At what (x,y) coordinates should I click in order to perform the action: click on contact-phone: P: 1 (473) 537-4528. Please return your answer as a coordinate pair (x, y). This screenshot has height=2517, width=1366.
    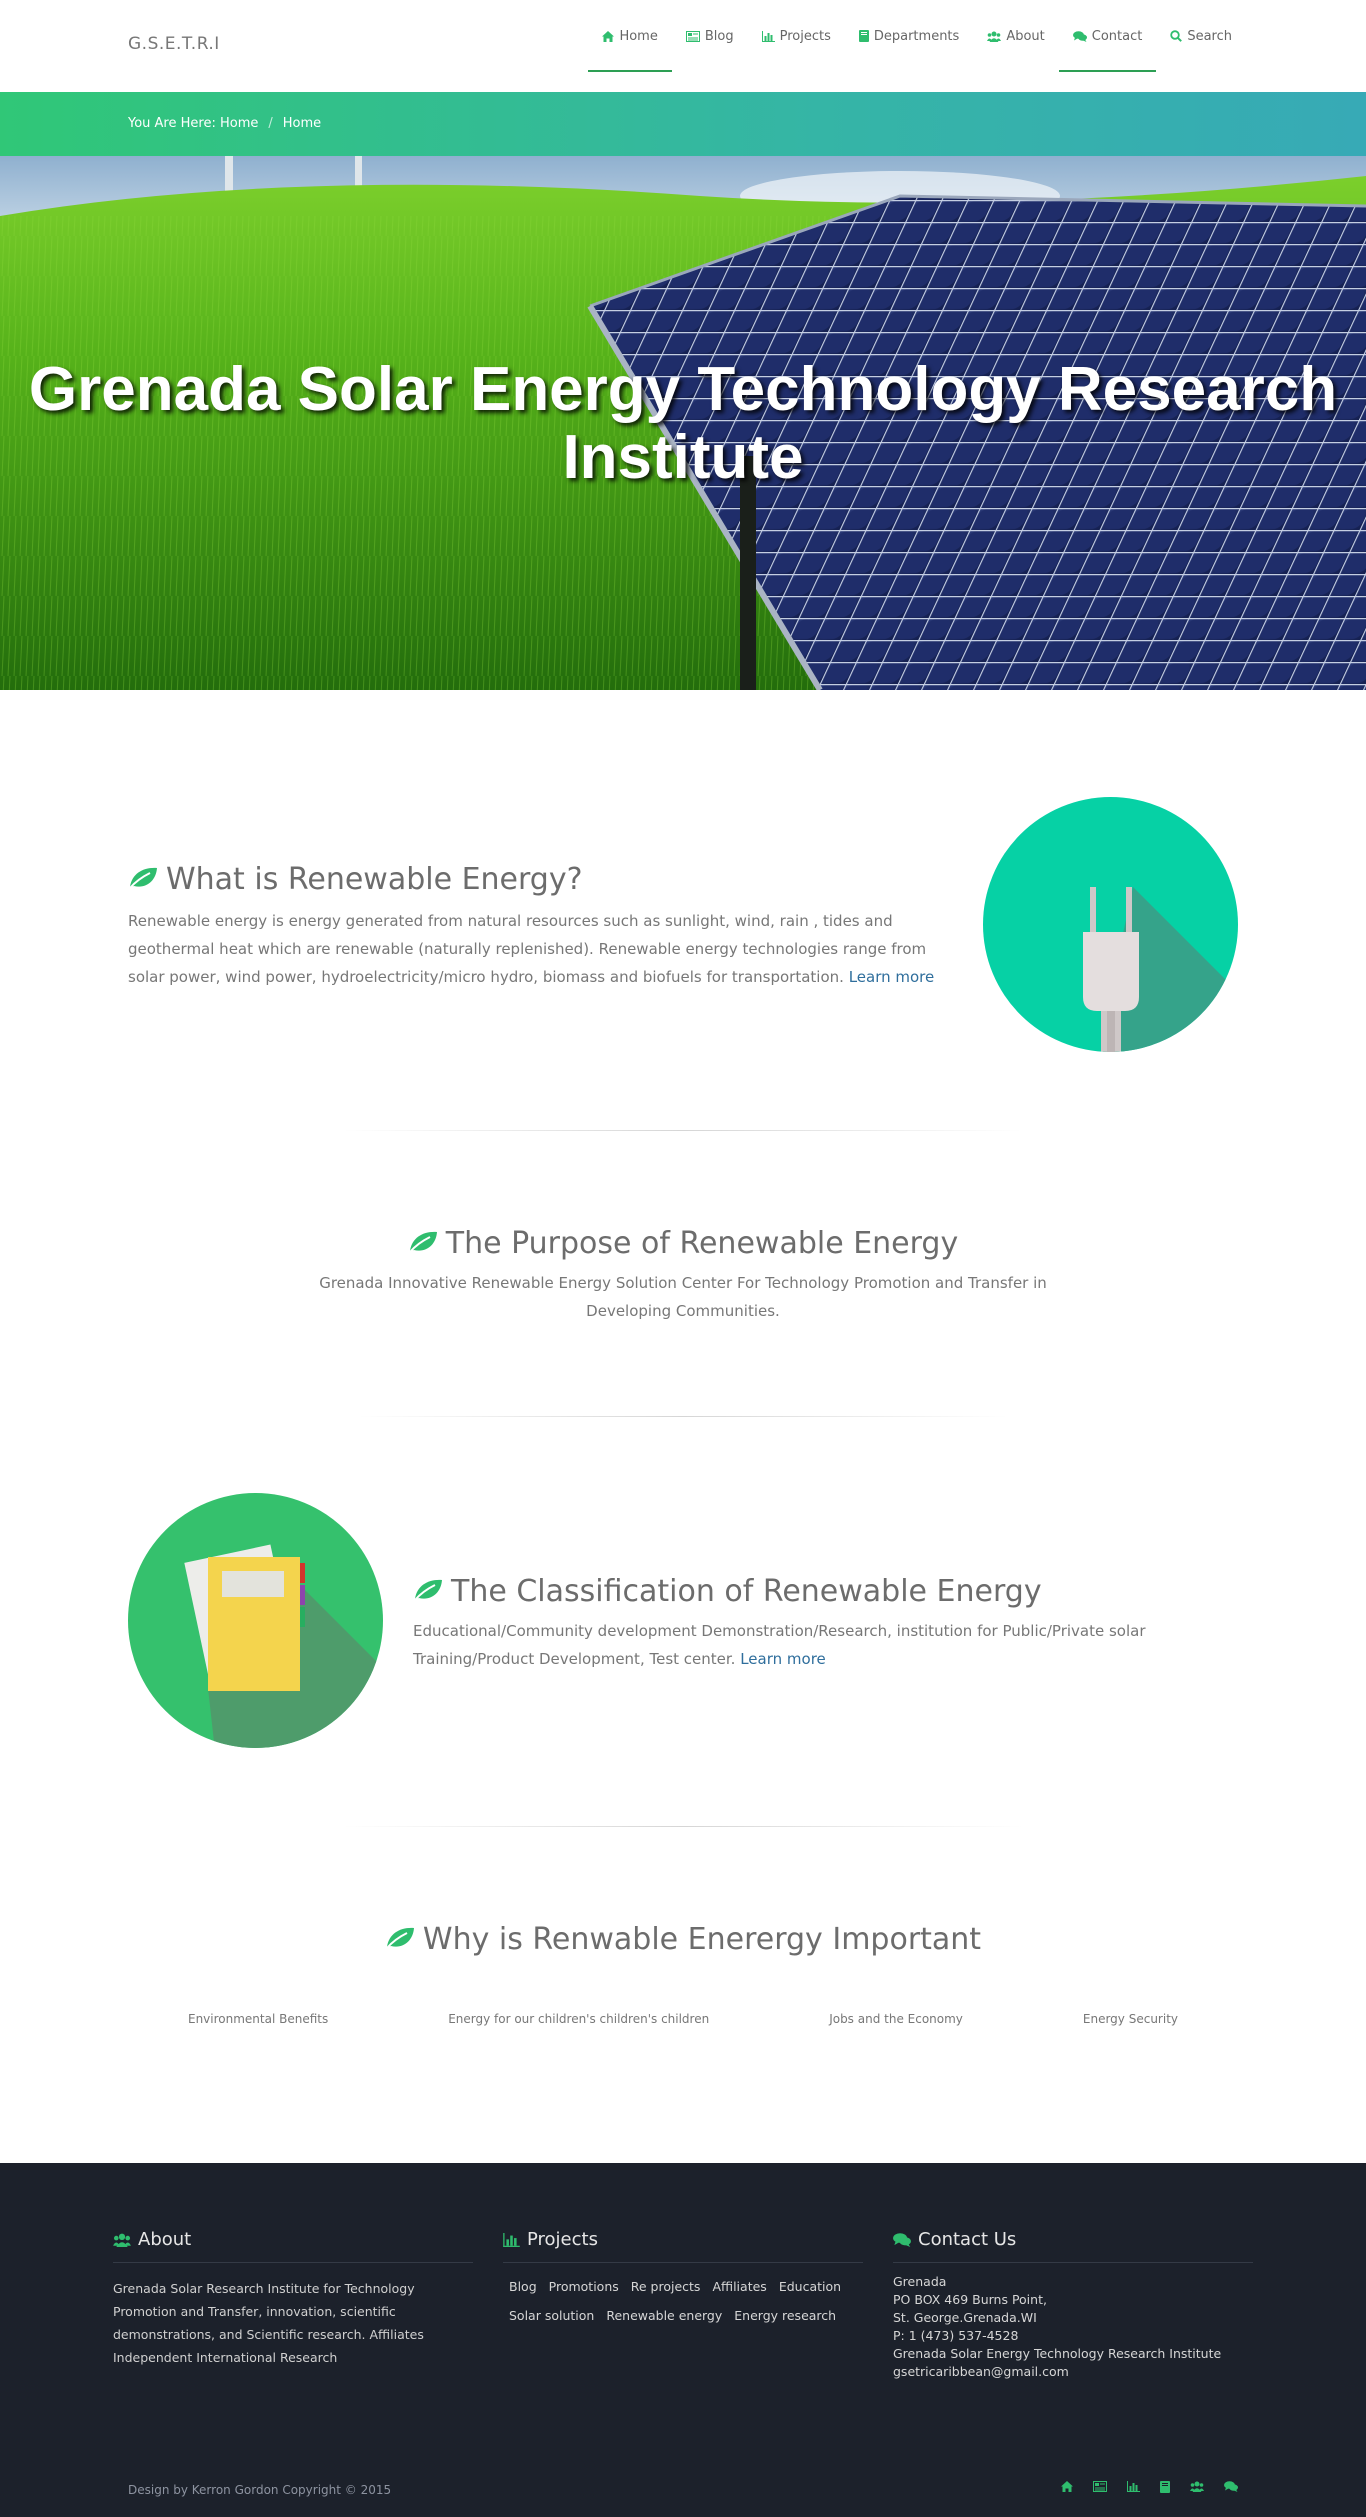
    Looking at the image, I should click on (956, 2335).